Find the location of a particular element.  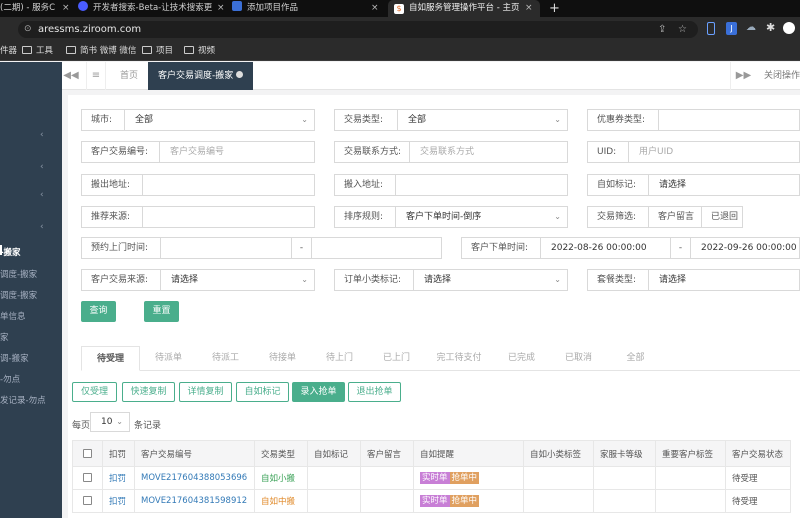

bookmark-folder-tools: 工具 is located at coordinates (37, 51).